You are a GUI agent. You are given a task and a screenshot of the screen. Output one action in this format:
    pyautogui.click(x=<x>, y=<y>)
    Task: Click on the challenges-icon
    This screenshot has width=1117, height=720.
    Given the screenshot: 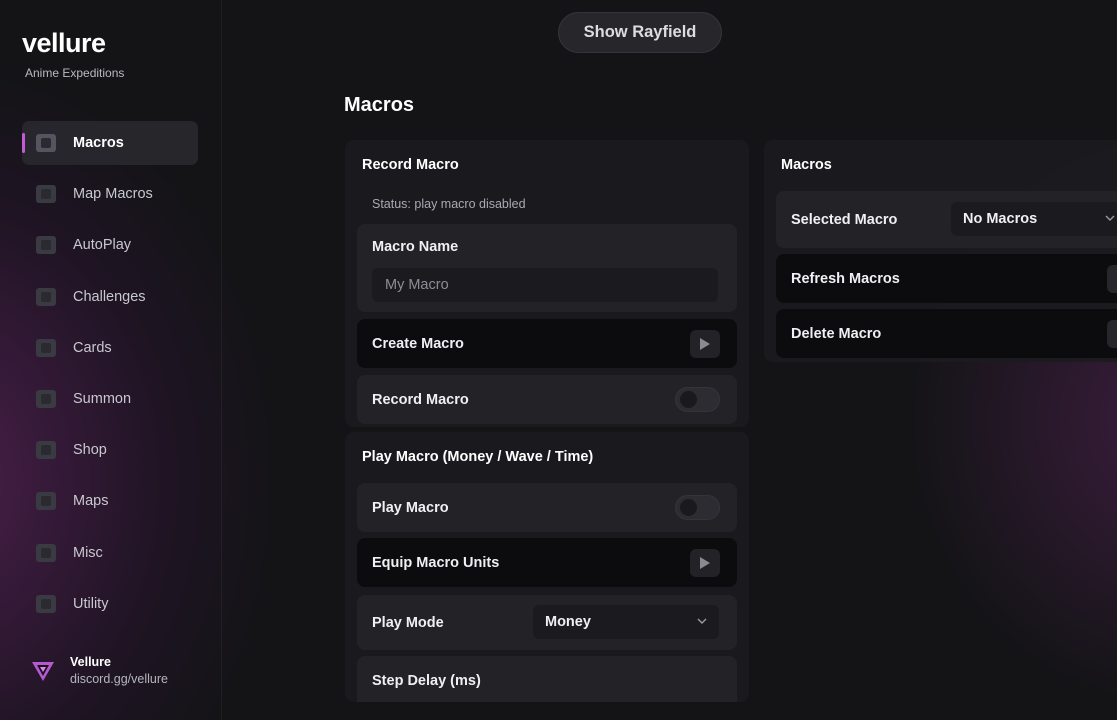 What is the action you would take?
    pyautogui.click(x=46, y=296)
    